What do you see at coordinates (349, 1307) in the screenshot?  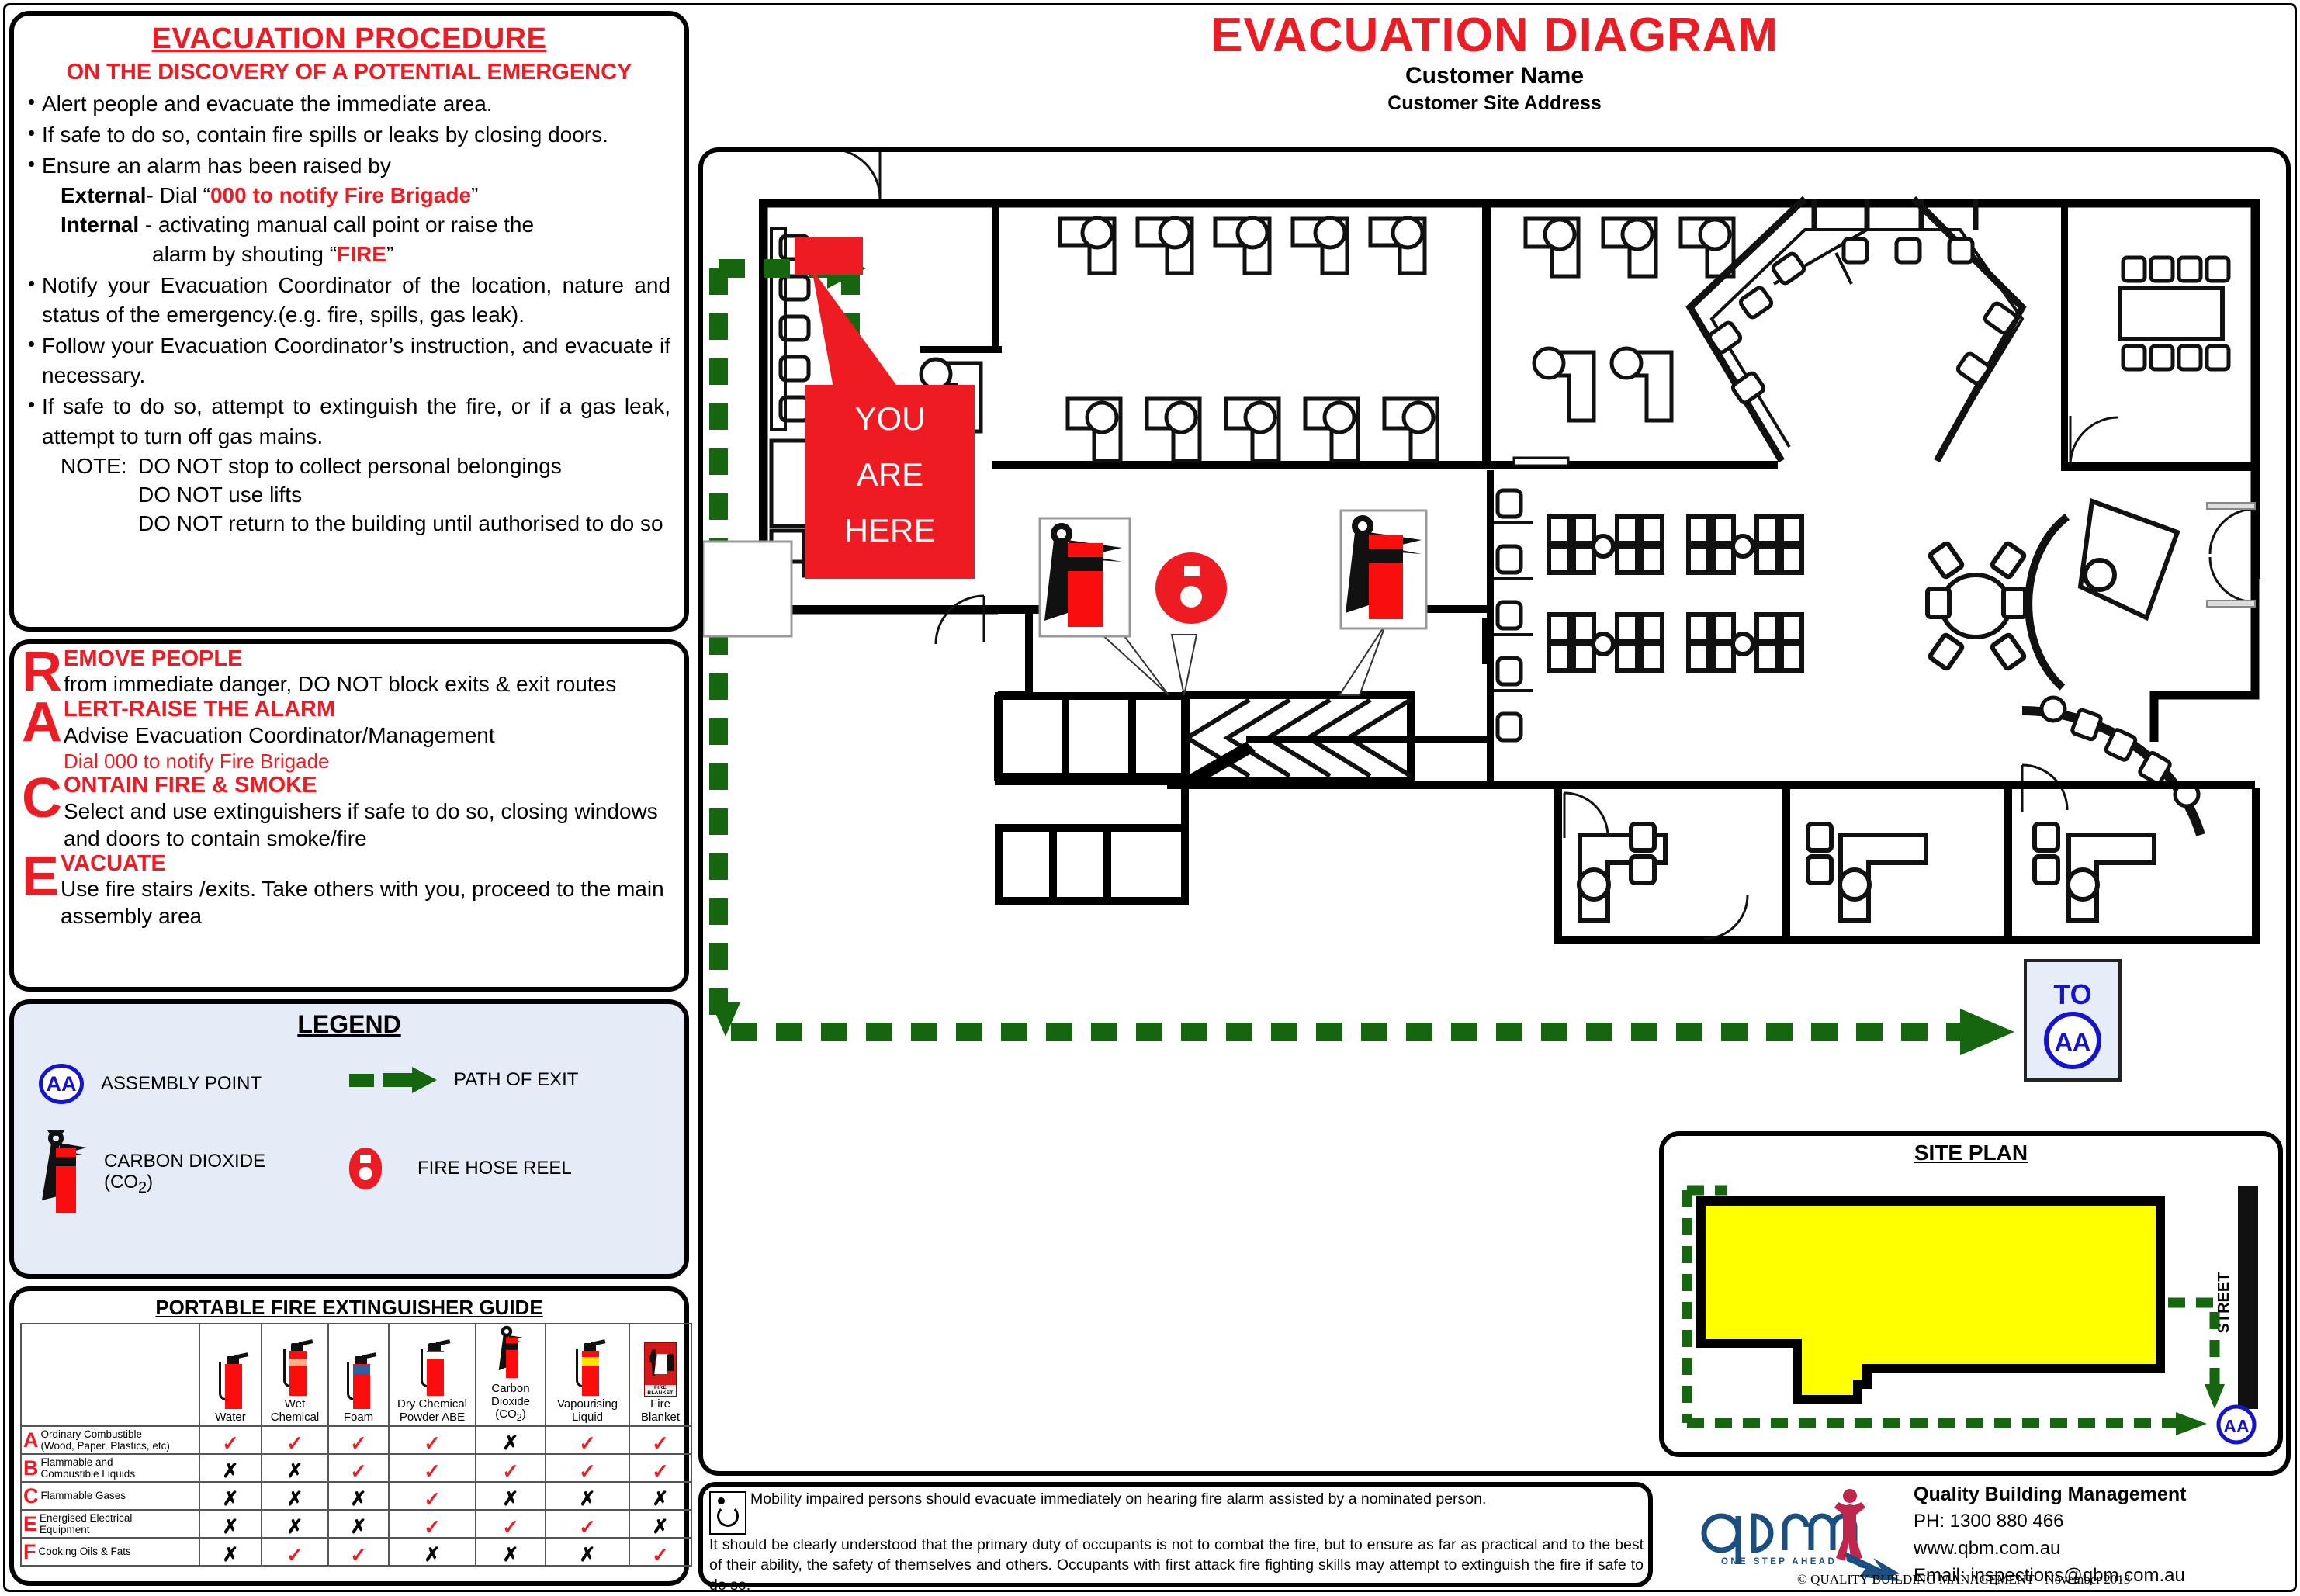 I see `guide-title: PORTABLE FIRE EXTINGUISHER GUIDE` at bounding box center [349, 1307].